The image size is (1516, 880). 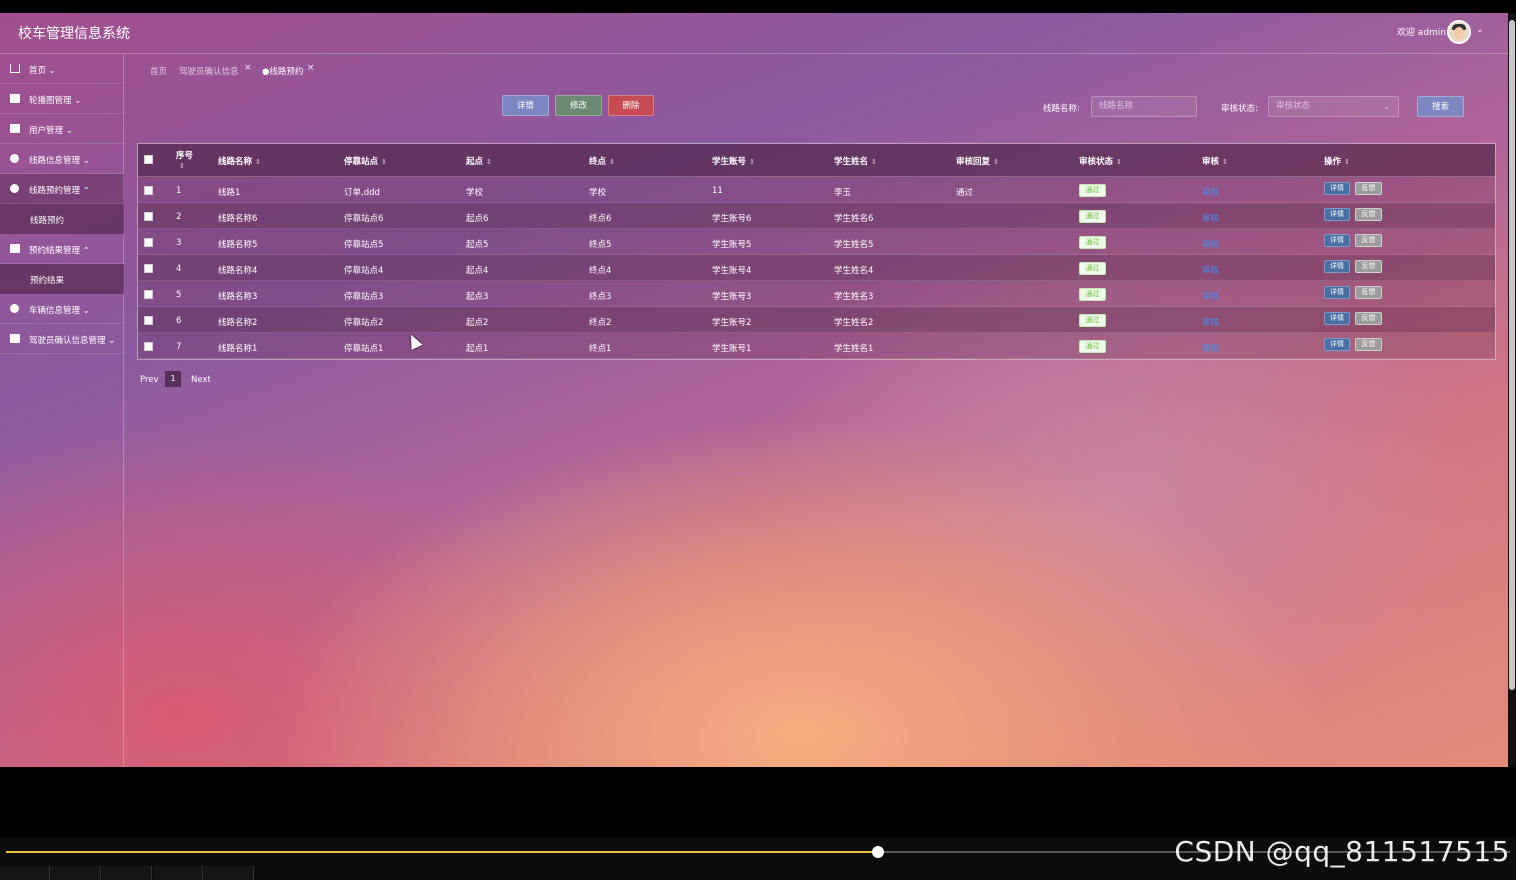 I want to click on audit-status-select: 审核状态 ⌄, so click(x=1333, y=106).